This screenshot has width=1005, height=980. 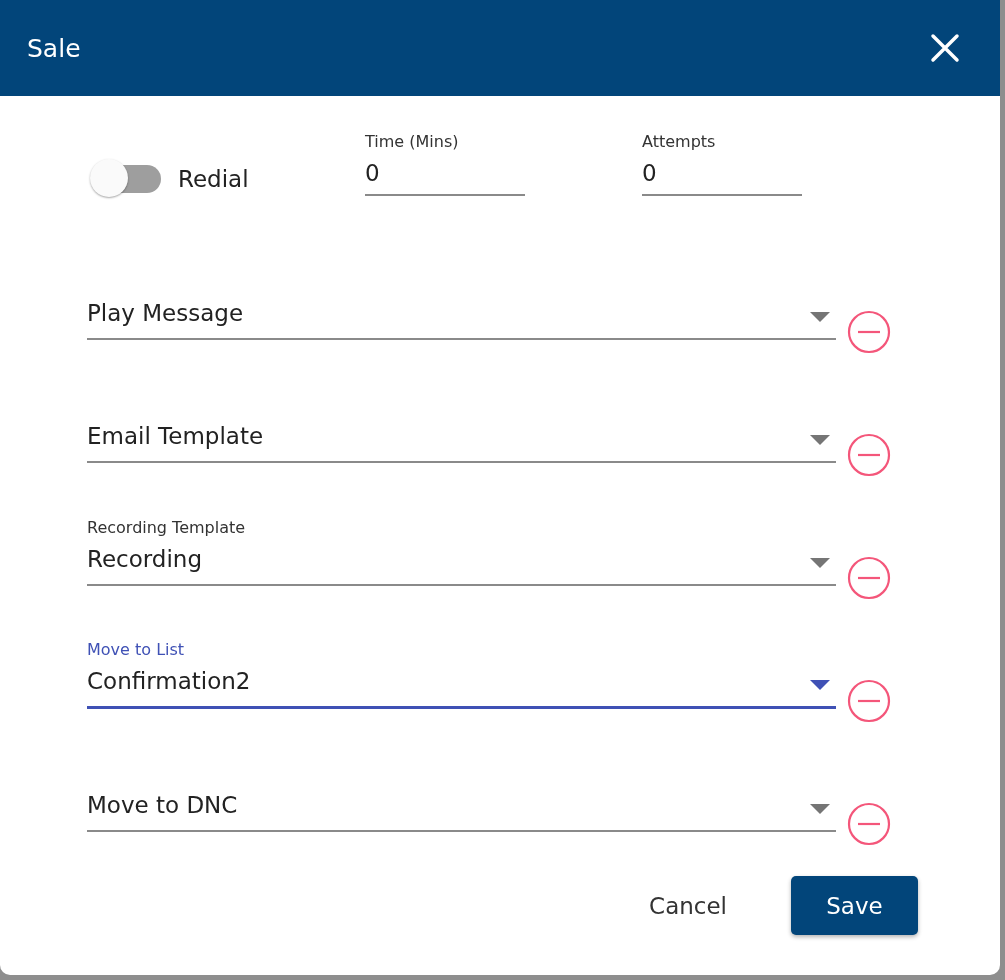 I want to click on select-field: Move to List Confirmation2, so click(x=461, y=670).